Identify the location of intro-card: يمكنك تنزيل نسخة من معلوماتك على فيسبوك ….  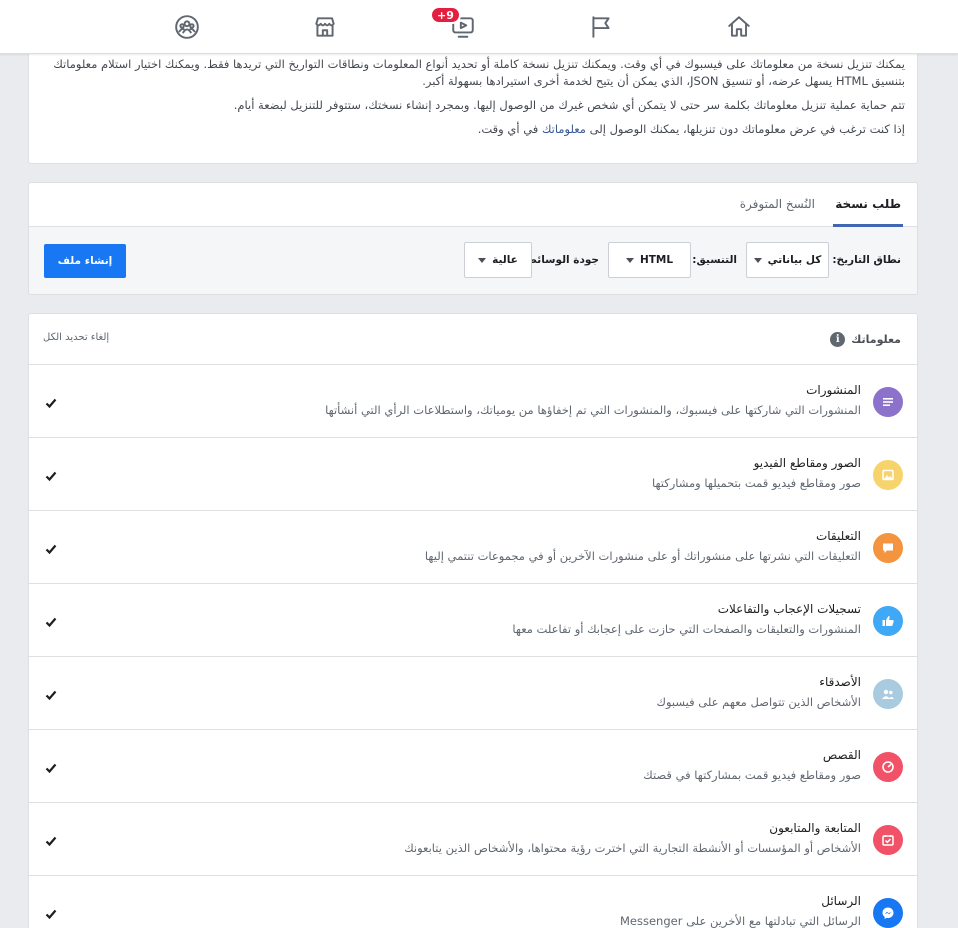
(473, 109).